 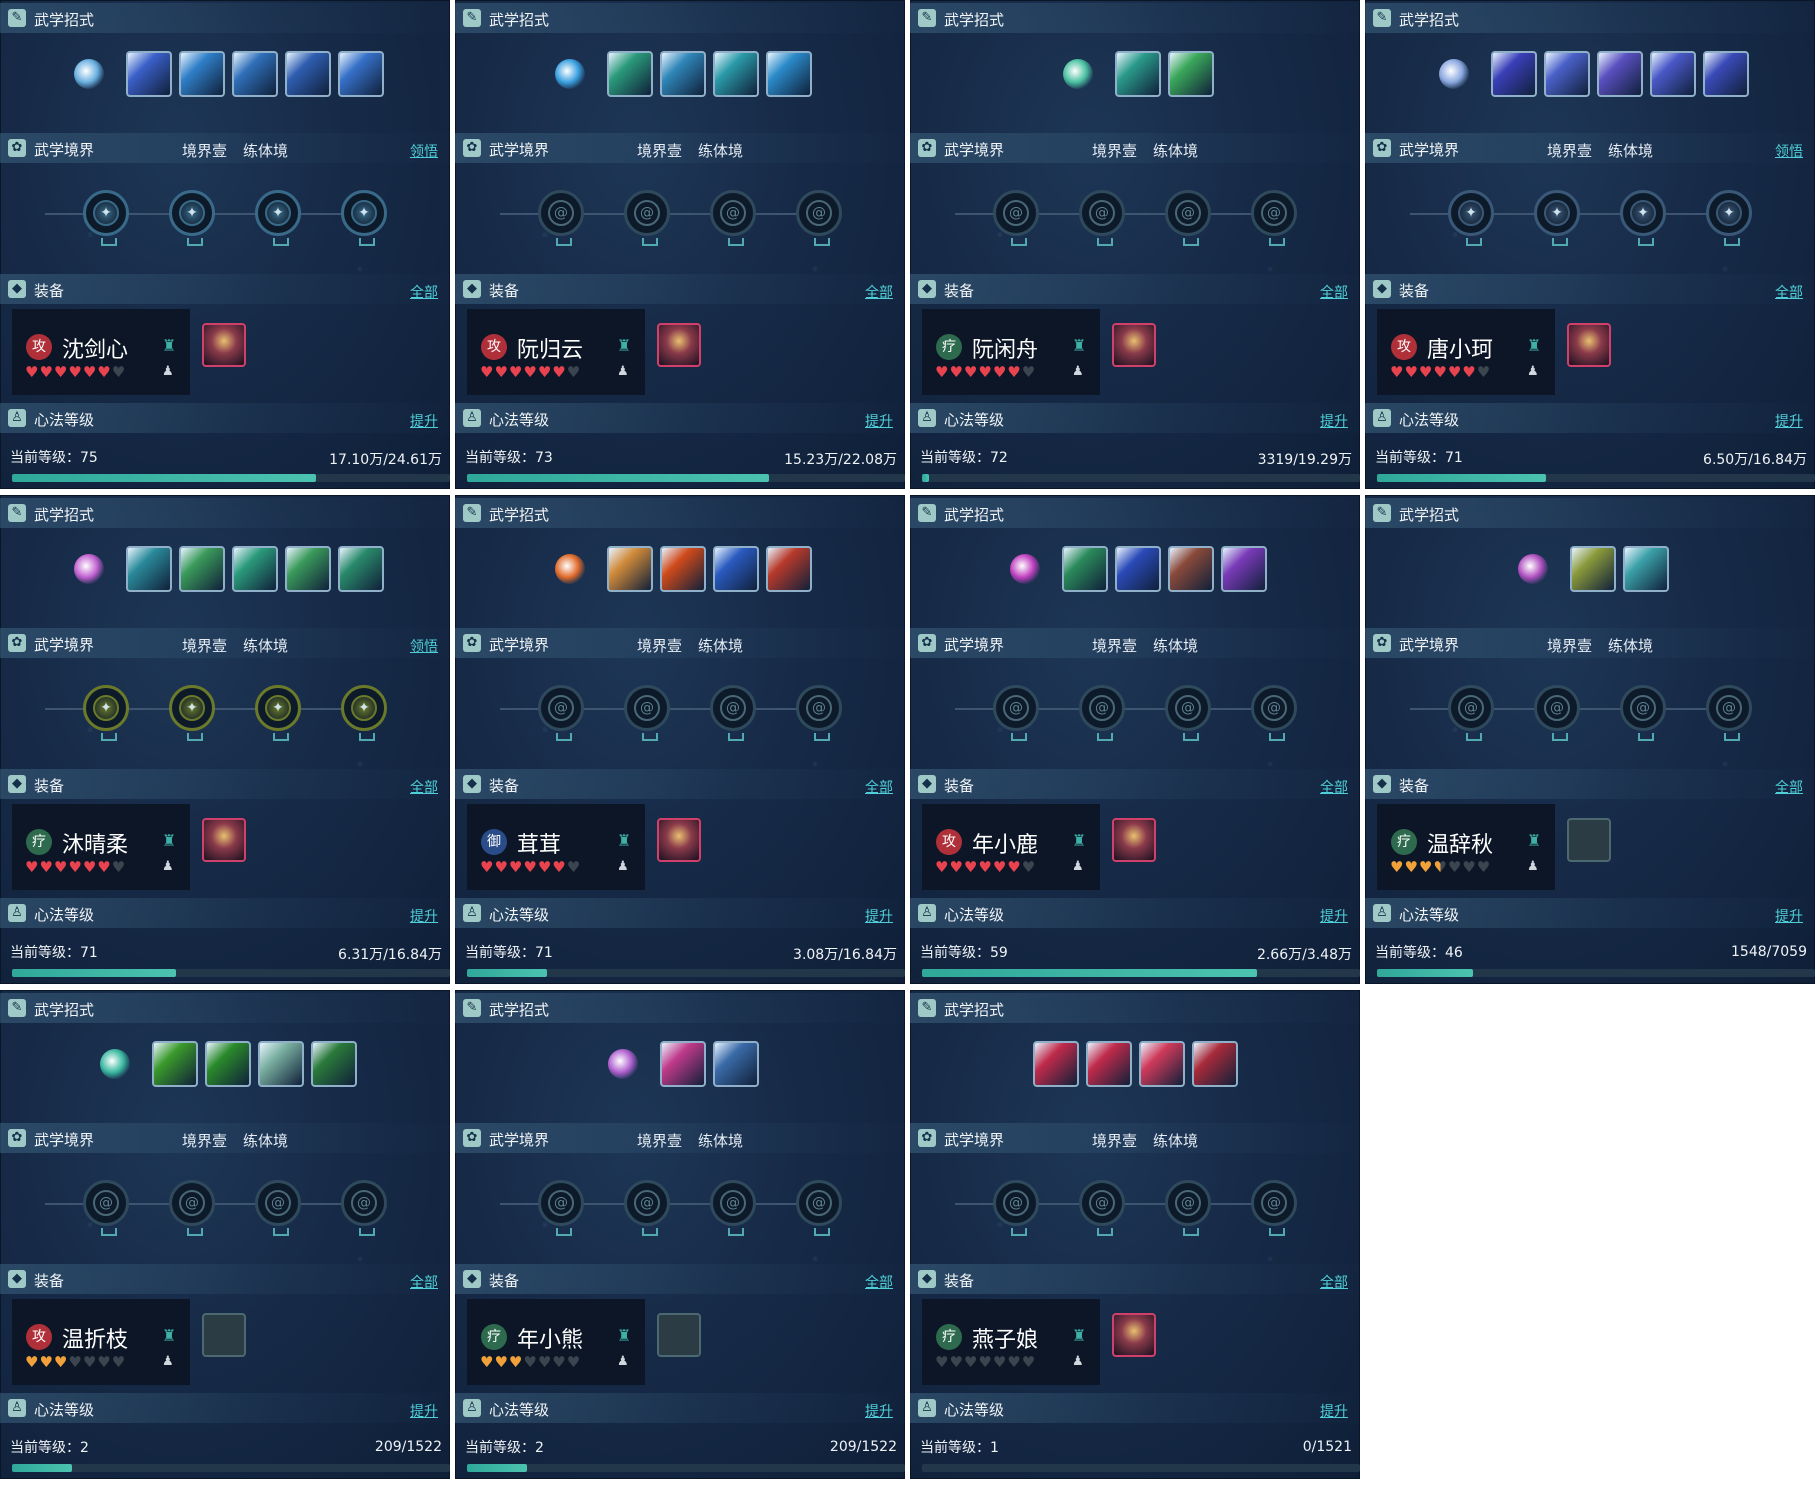 What do you see at coordinates (101, 352) in the screenshot?
I see `character-card: 攻 沈剑心 ♜ ♥♥♥♥♥♥♥ ♟` at bounding box center [101, 352].